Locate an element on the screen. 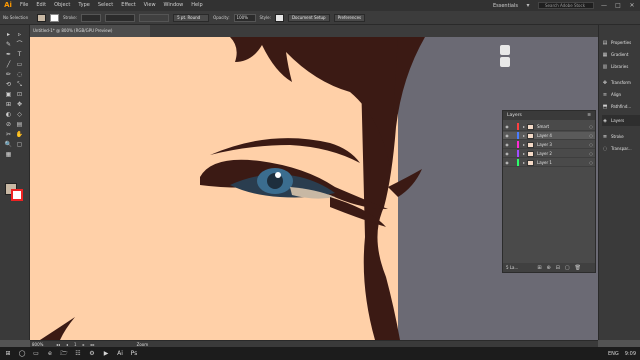  menu-select: Select is located at coordinates (105, 5).